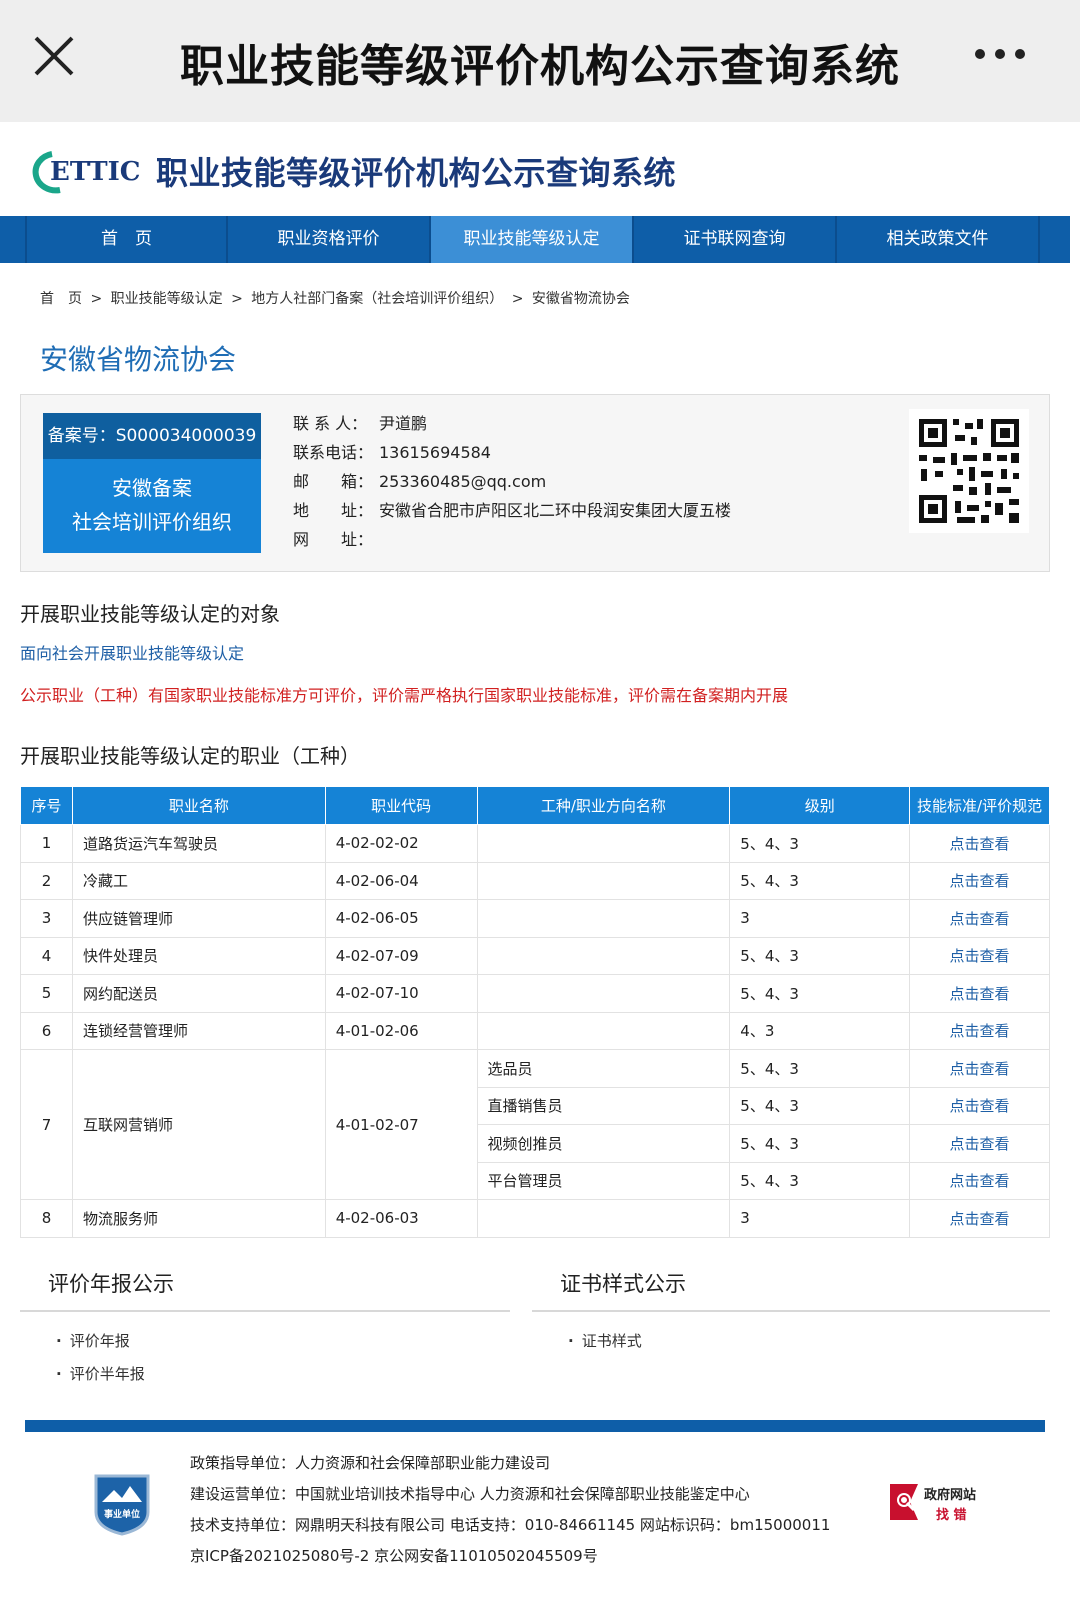  I want to click on badge-line2: 社会培训评价组织, so click(152, 522).